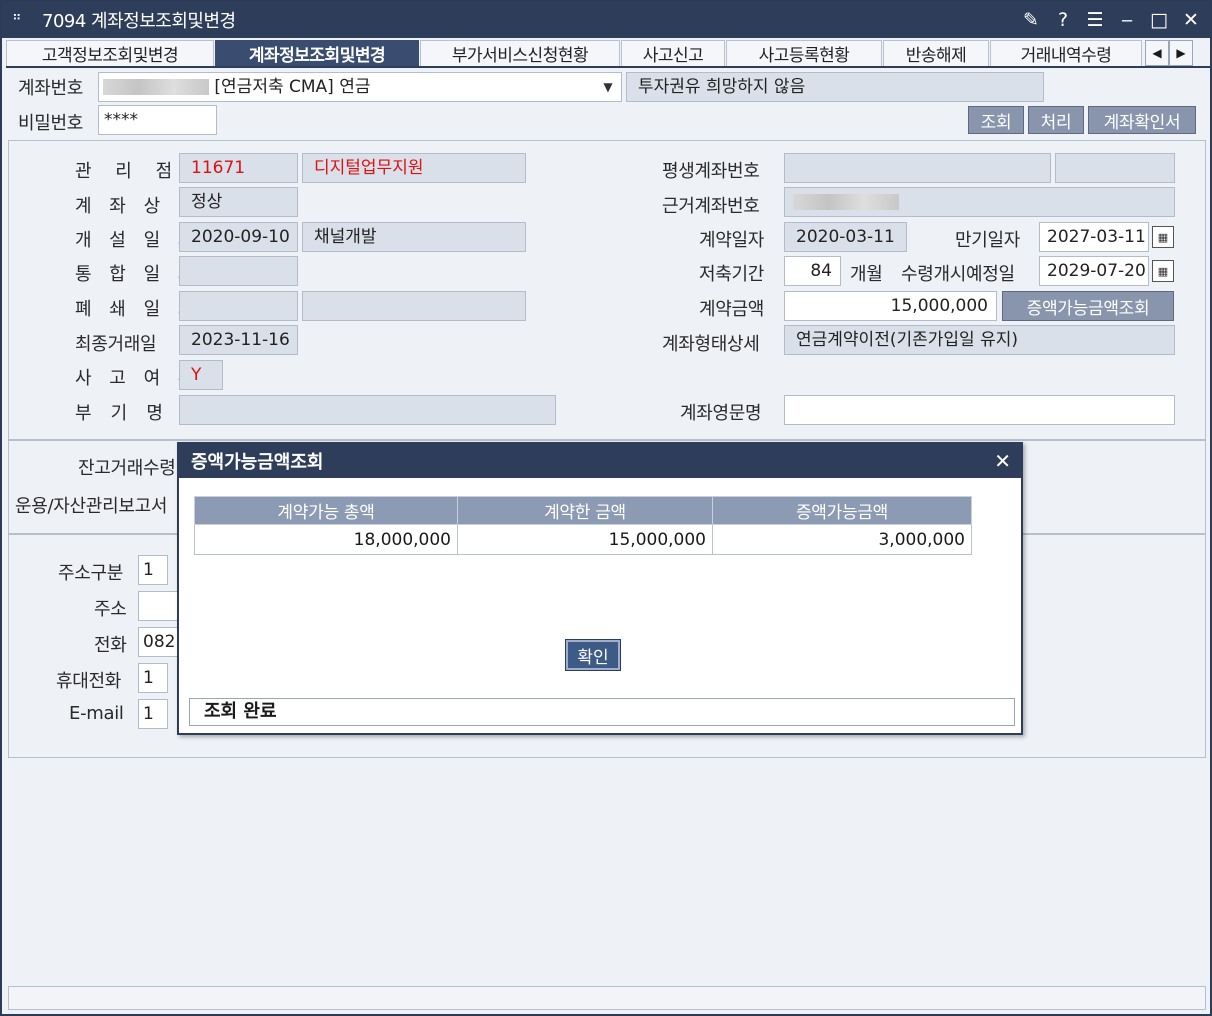 This screenshot has width=1212, height=1016. I want to click on address-type-label: 주소구분, so click(91, 573).